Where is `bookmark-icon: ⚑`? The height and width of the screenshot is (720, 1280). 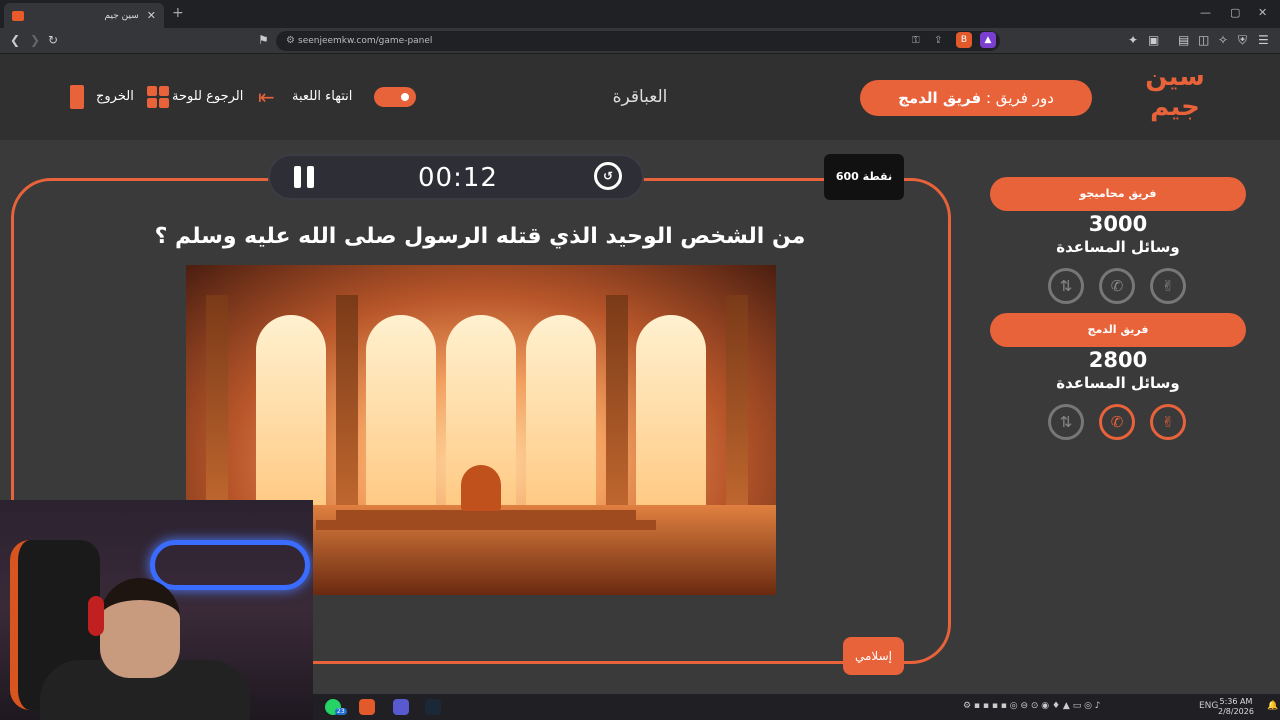 bookmark-icon: ⚑ is located at coordinates (263, 40).